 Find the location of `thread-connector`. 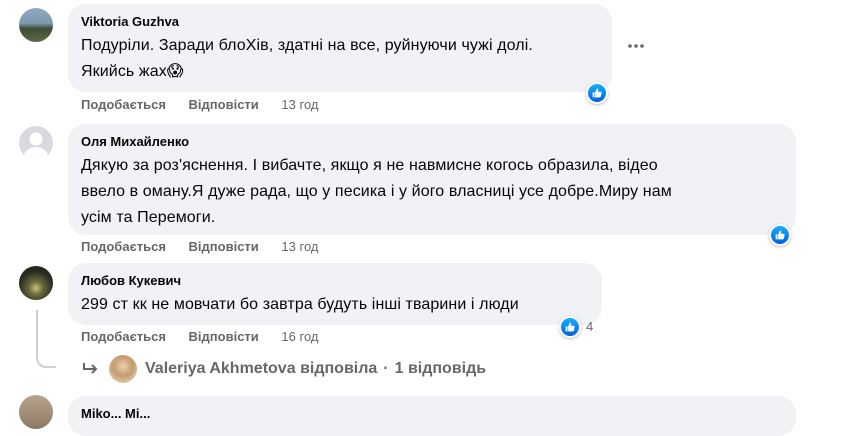

thread-connector is located at coordinates (46, 339).